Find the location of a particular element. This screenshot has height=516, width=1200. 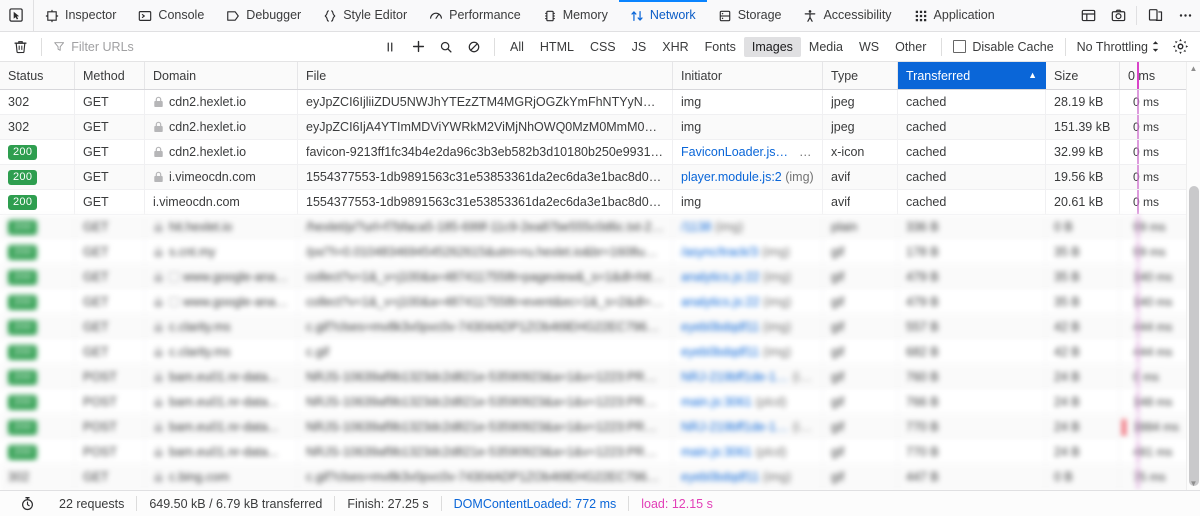

filter-urls-container is located at coordinates (212, 46).